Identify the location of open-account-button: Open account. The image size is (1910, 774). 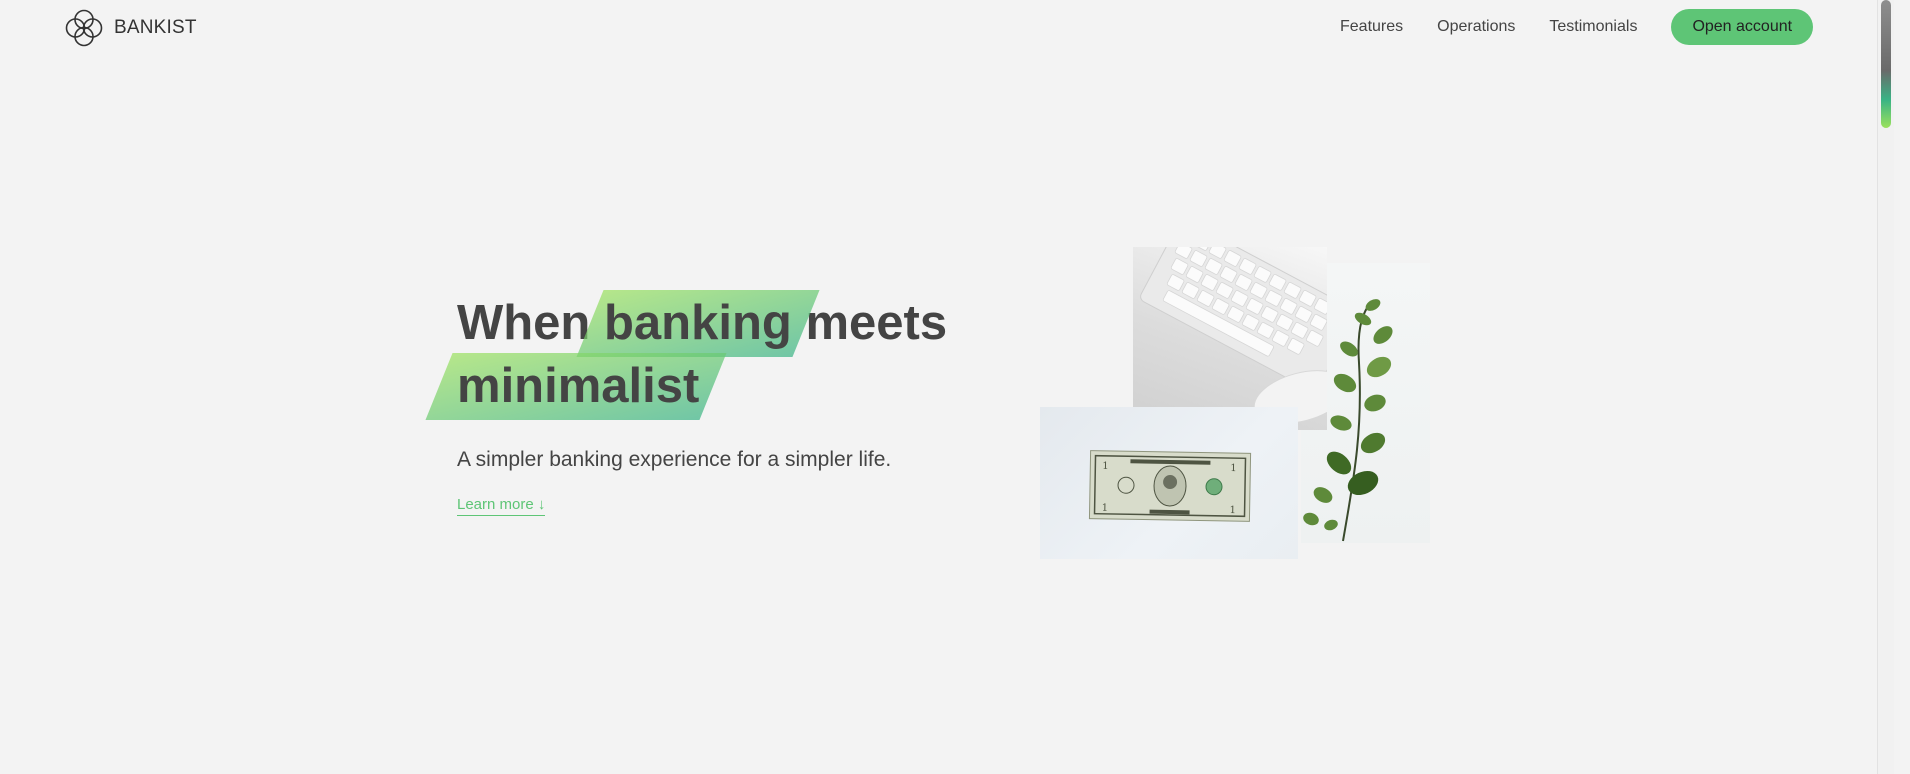
(1742, 27).